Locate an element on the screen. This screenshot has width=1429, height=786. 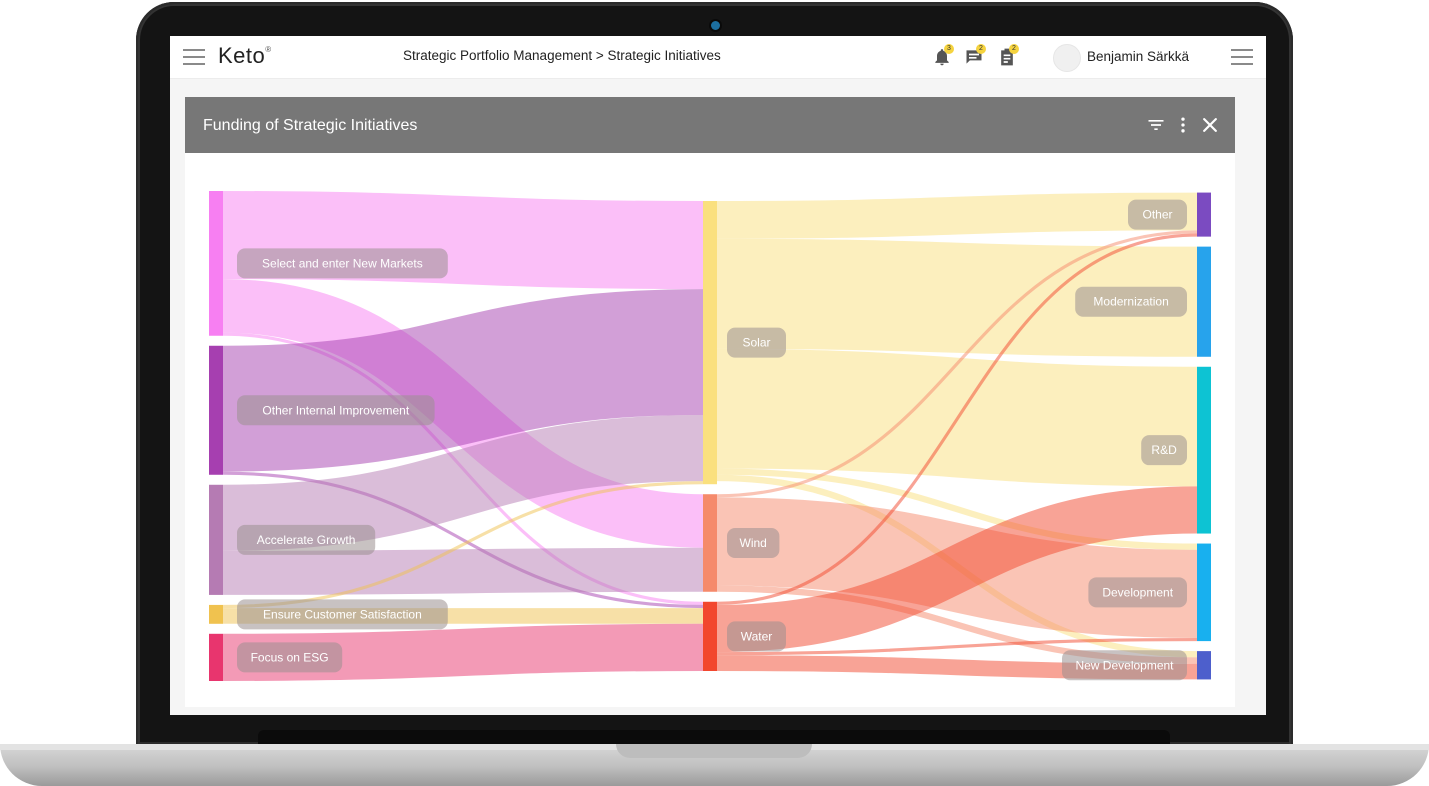
node-label-text: Ensure Customer Satisfaction is located at coordinates (342, 614).